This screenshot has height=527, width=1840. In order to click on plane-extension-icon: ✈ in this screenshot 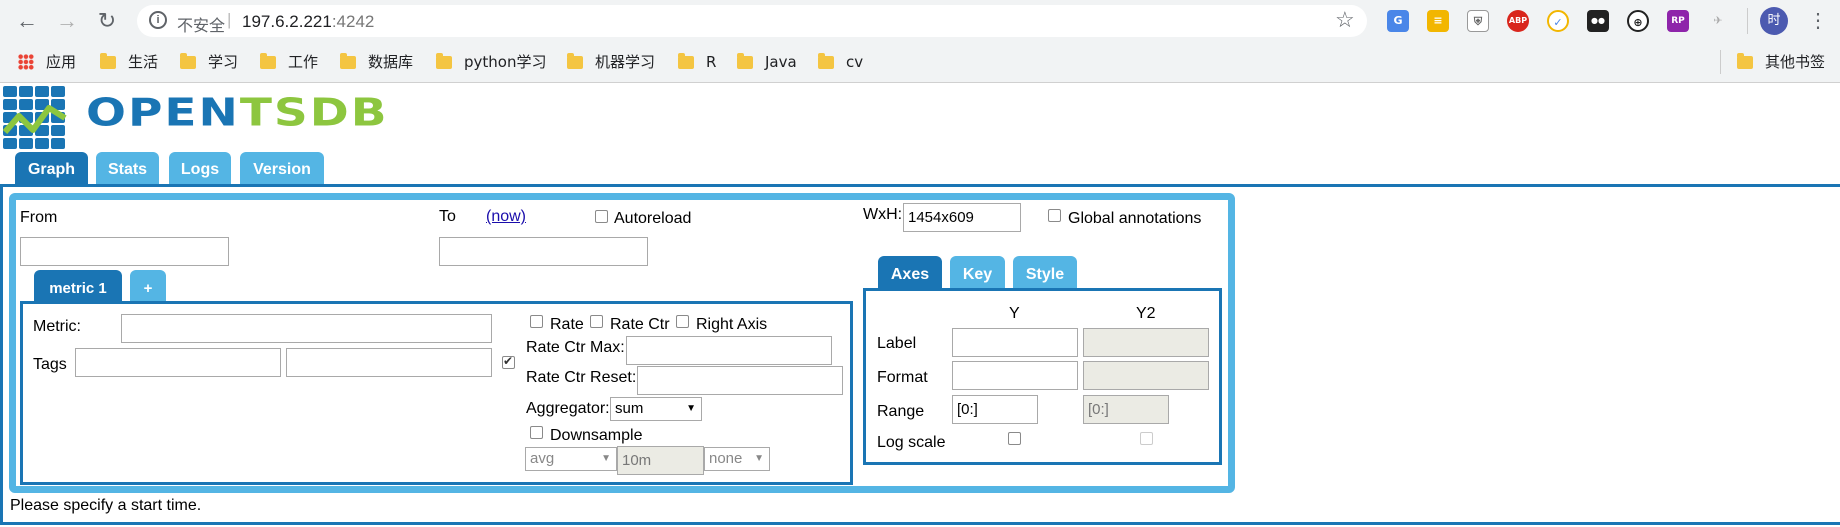, I will do `click(1718, 21)`.